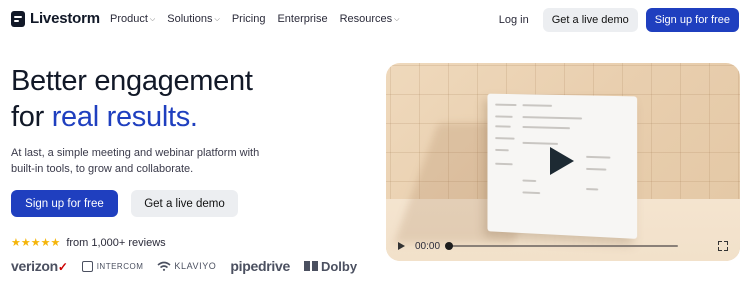  Describe the element at coordinates (87, 266) in the screenshot. I see `intercom-icon` at that location.